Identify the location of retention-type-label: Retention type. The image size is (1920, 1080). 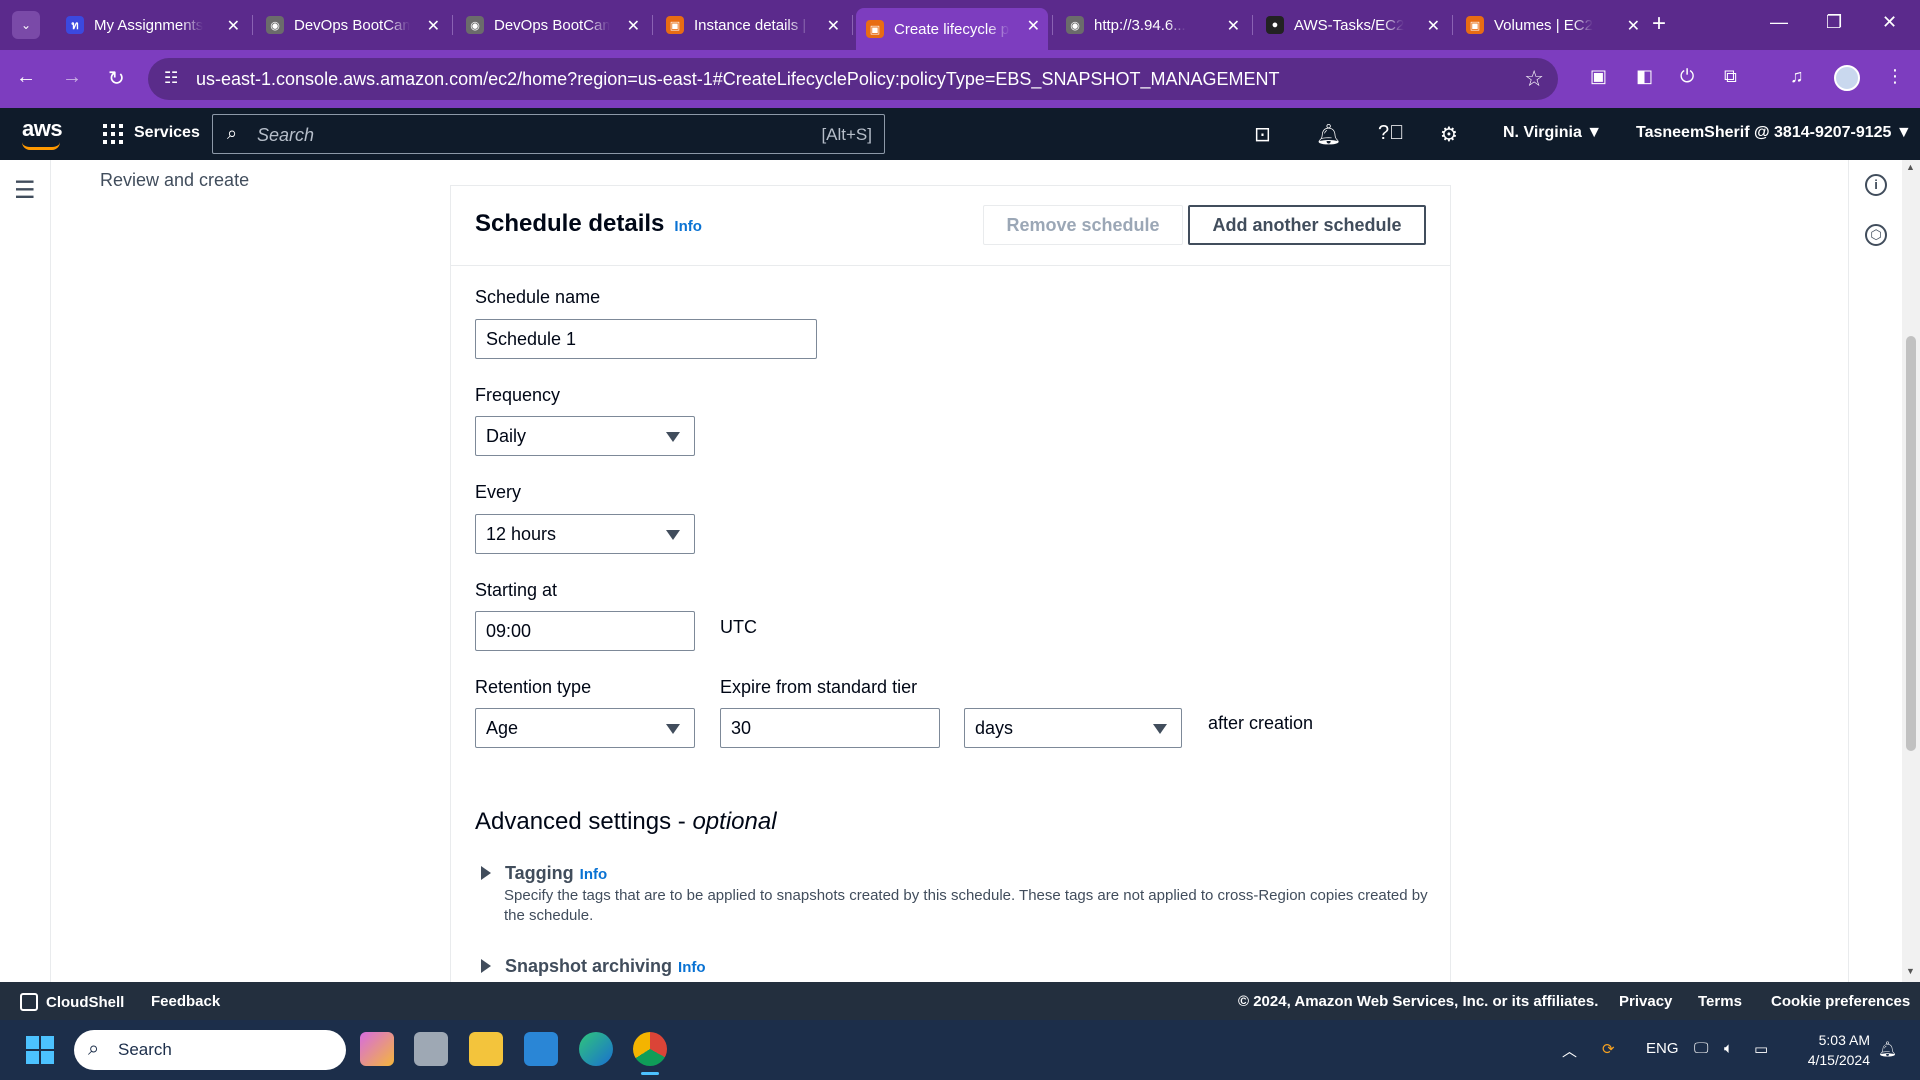
(533, 687).